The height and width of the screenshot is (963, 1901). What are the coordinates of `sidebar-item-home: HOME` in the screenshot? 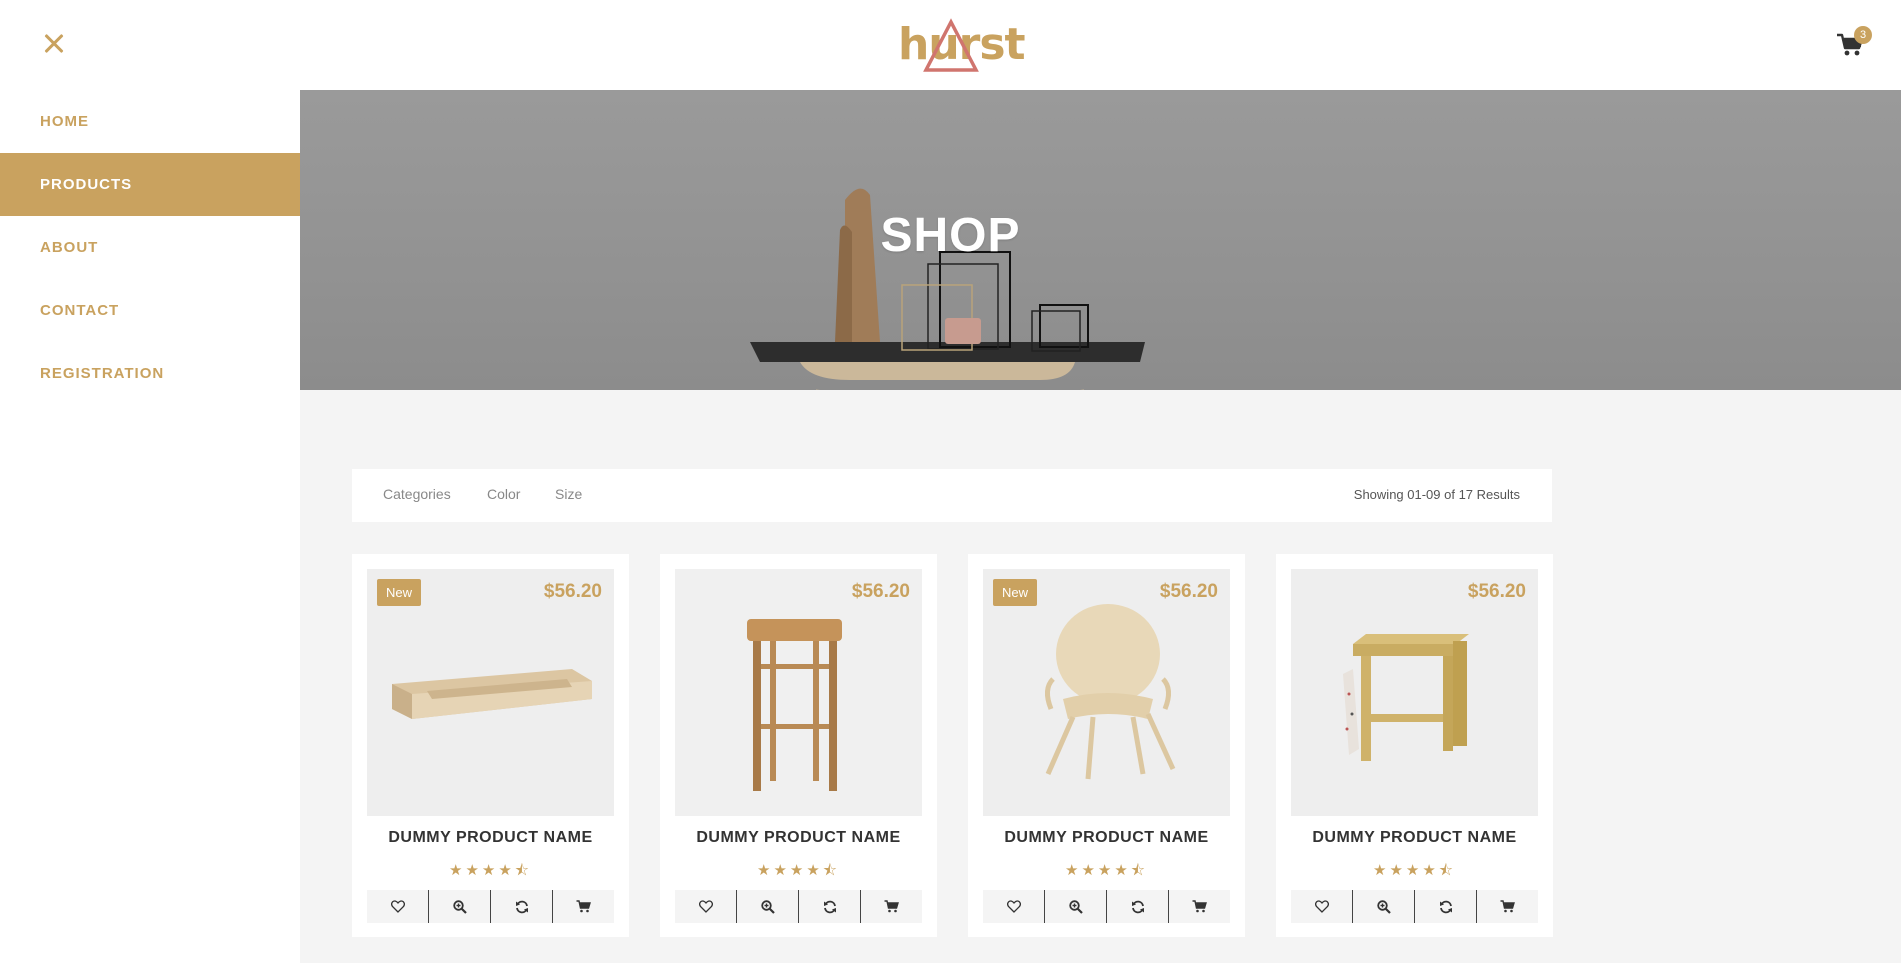 It's located at (150, 121).